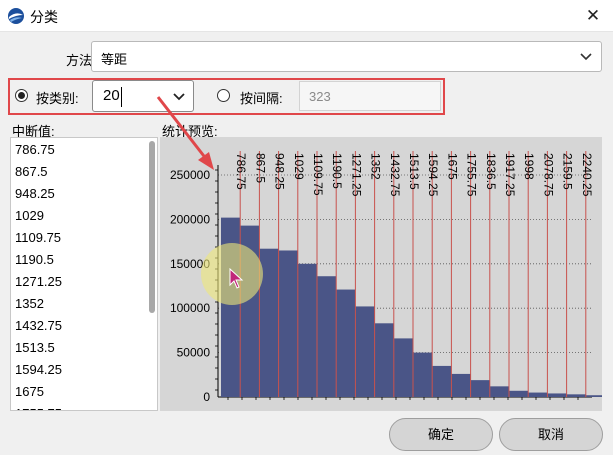 This screenshot has height=455, width=613. I want to click on y-tick-label: 250000, so click(190, 175).